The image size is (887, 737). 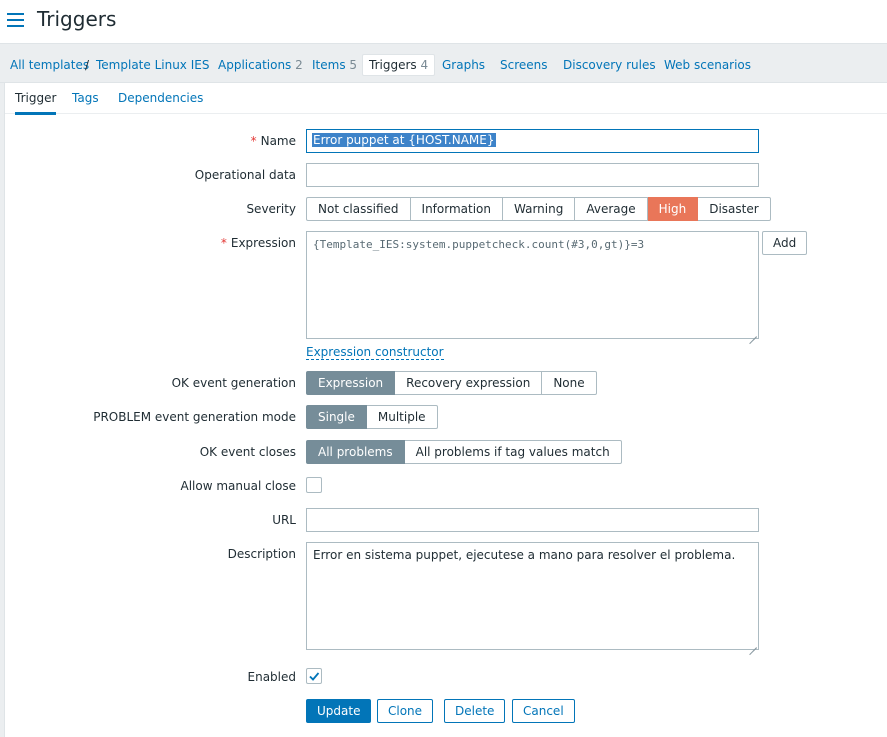 I want to click on tab-items: Items 5, so click(x=334, y=65).